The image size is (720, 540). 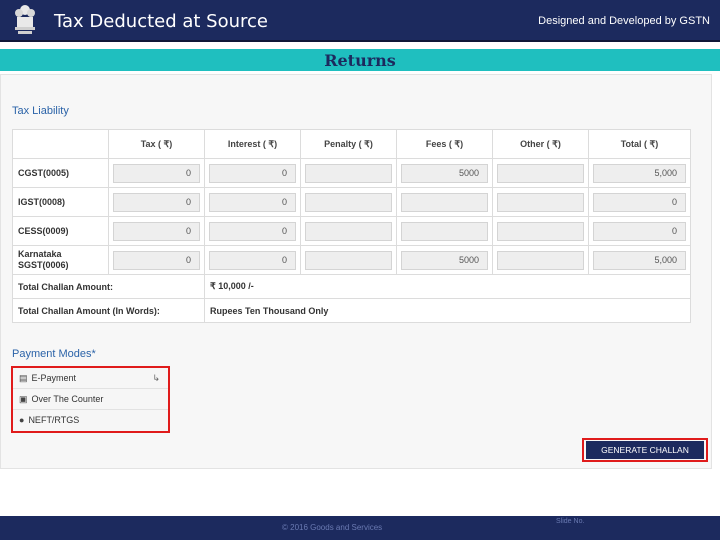 What do you see at coordinates (360, 60) in the screenshot?
I see `page-title: Returns` at bounding box center [360, 60].